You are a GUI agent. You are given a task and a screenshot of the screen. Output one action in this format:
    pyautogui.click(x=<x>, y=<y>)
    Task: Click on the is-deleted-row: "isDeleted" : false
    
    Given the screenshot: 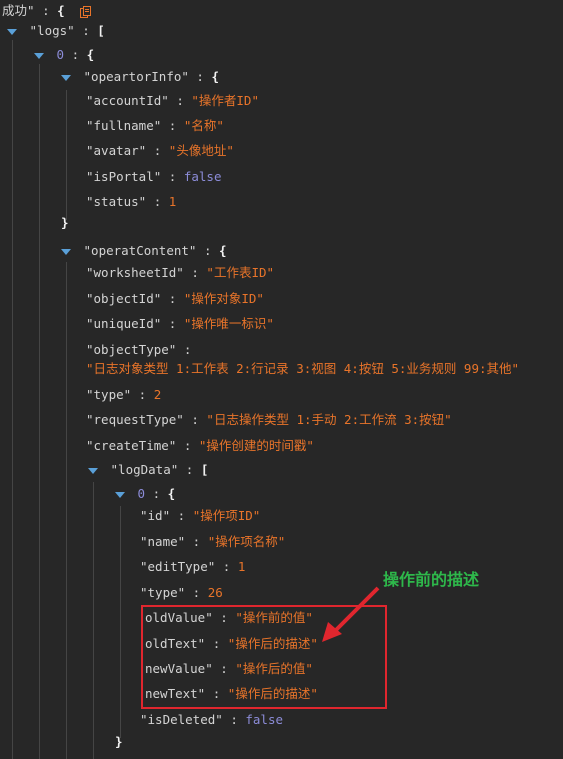 What is the action you would take?
    pyautogui.click(x=212, y=719)
    